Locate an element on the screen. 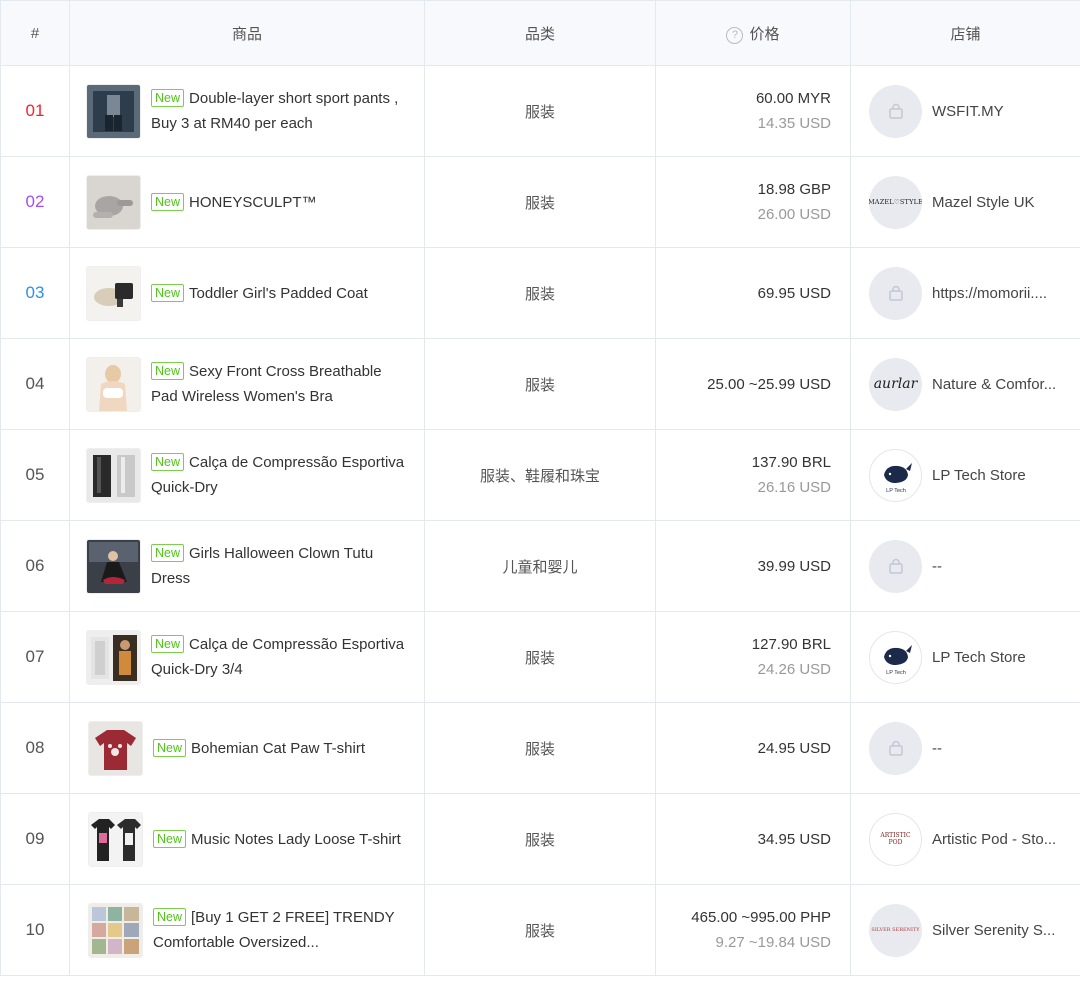 Image resolution: width=1080 pixels, height=983 pixels. price-local: 39.99 USD is located at coordinates (794, 566).